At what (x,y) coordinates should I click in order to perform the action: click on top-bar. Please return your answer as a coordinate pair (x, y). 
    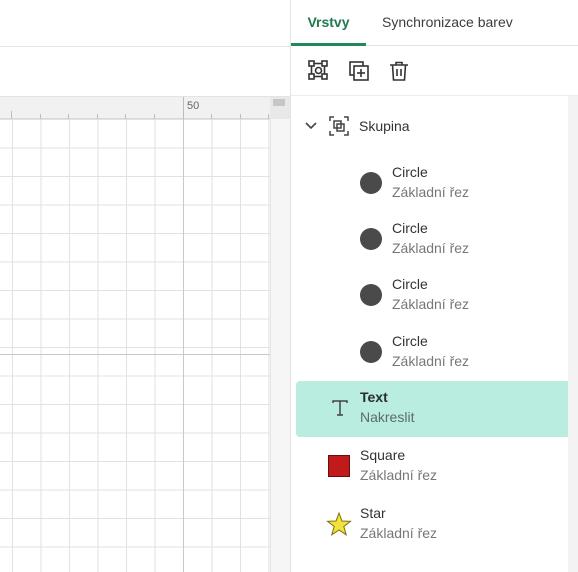
    Looking at the image, I should click on (145, 23).